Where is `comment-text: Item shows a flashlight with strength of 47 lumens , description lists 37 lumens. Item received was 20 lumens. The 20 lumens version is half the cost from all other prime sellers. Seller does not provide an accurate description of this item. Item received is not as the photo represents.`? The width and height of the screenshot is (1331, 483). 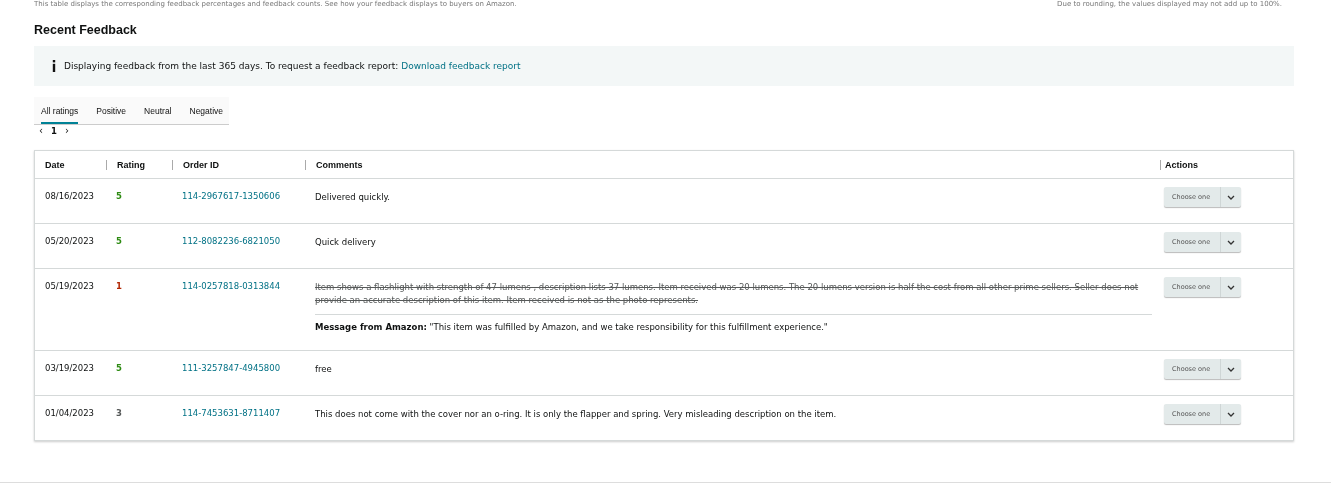 comment-text: Item shows a flashlight with strength of 47 lumens , description lists 37 lumens. Item received was 20 lumens. The 20 lumens version is half the cost from all other prime sellers. Seller does not provide an accurate description of this item. Item received is not as the photo represents. is located at coordinates (727, 294).